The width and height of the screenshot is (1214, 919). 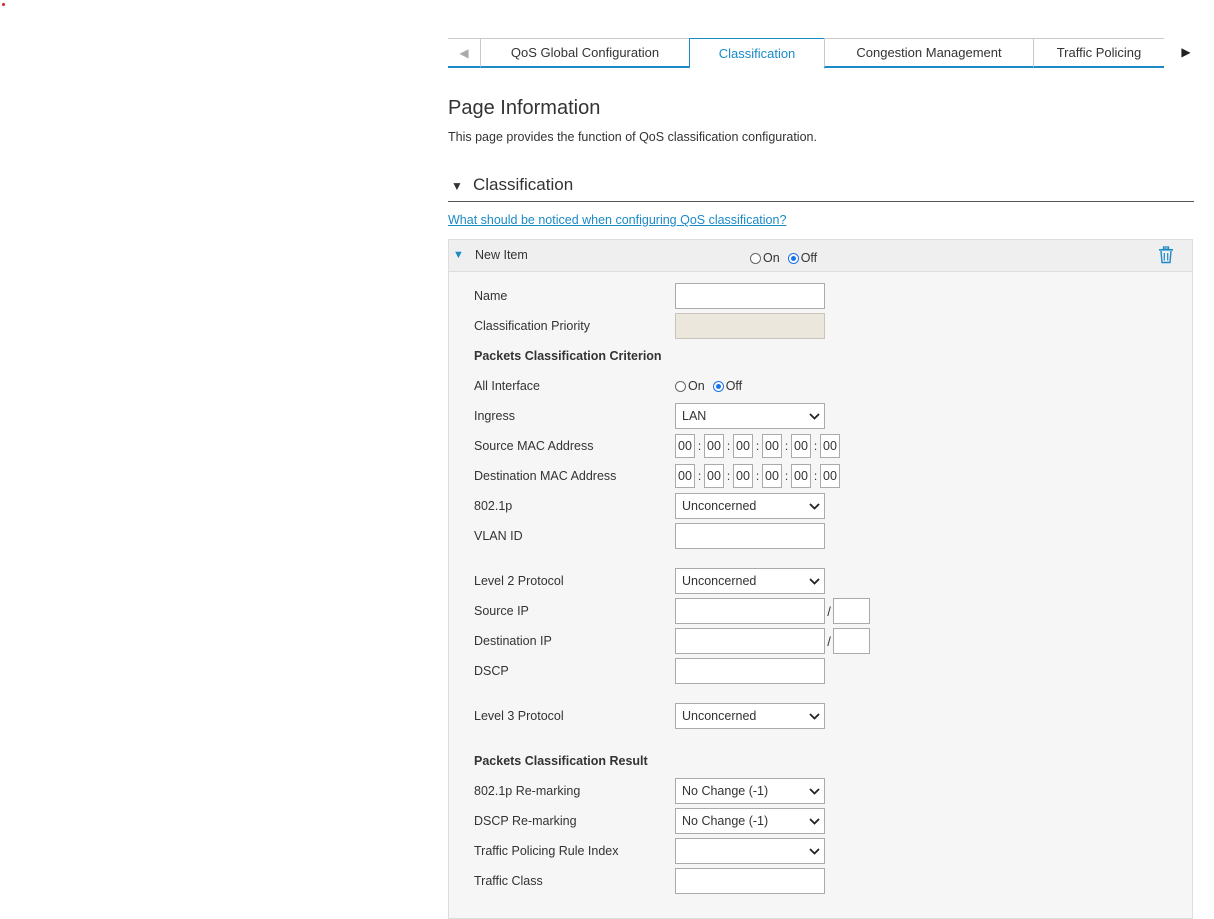 What do you see at coordinates (493, 506) in the screenshot?
I see `dot1p-label: 802.1p` at bounding box center [493, 506].